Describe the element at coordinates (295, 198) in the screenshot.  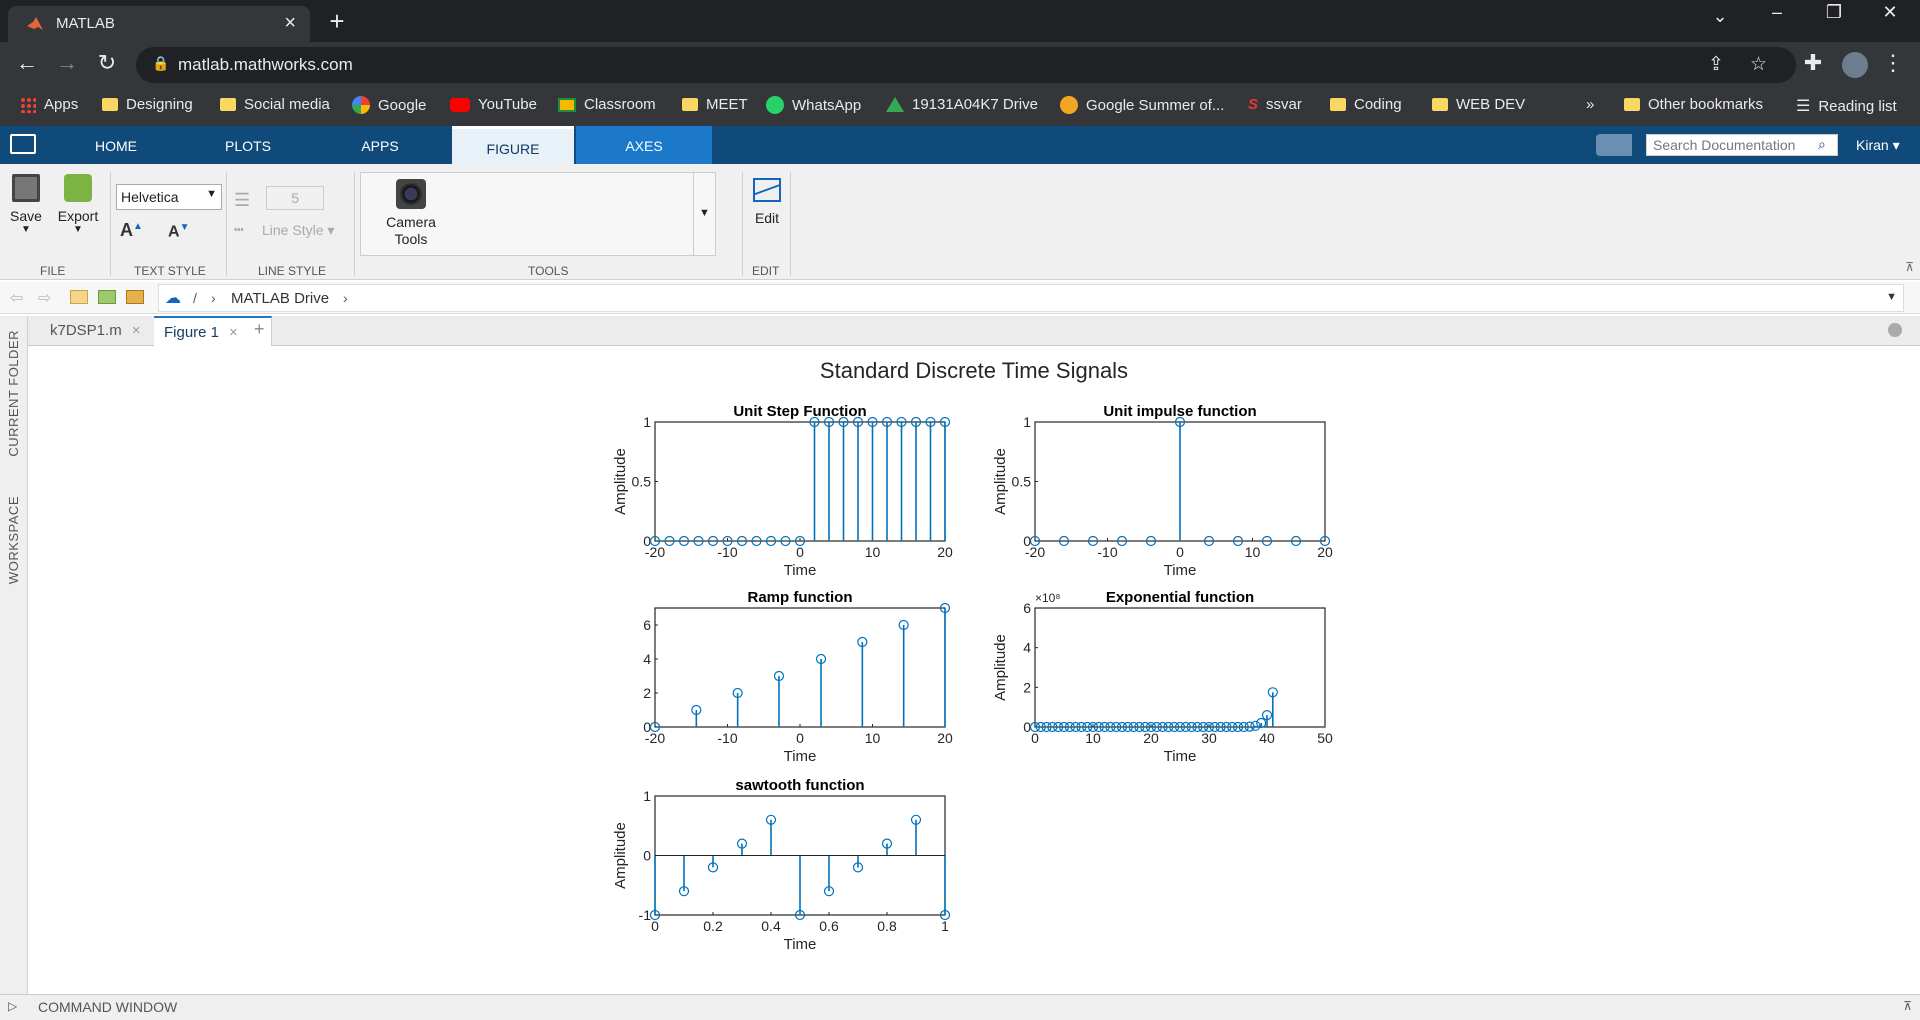
I see `line-width-spinner: 5` at that location.